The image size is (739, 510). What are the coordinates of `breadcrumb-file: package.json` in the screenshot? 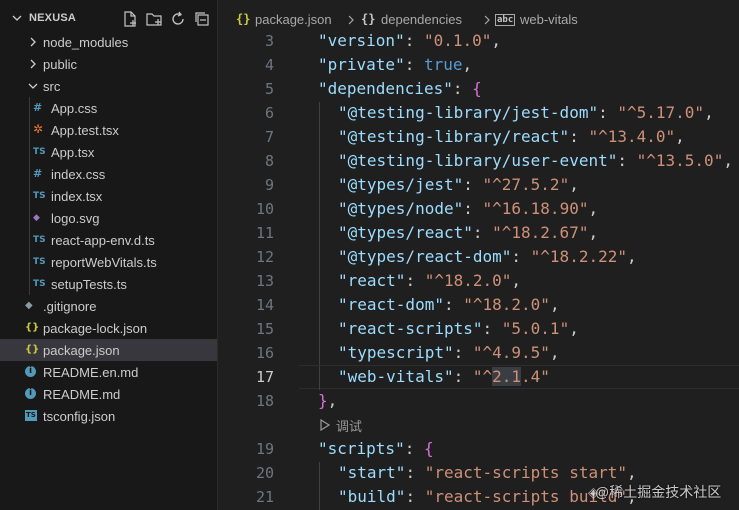 It's located at (293, 19).